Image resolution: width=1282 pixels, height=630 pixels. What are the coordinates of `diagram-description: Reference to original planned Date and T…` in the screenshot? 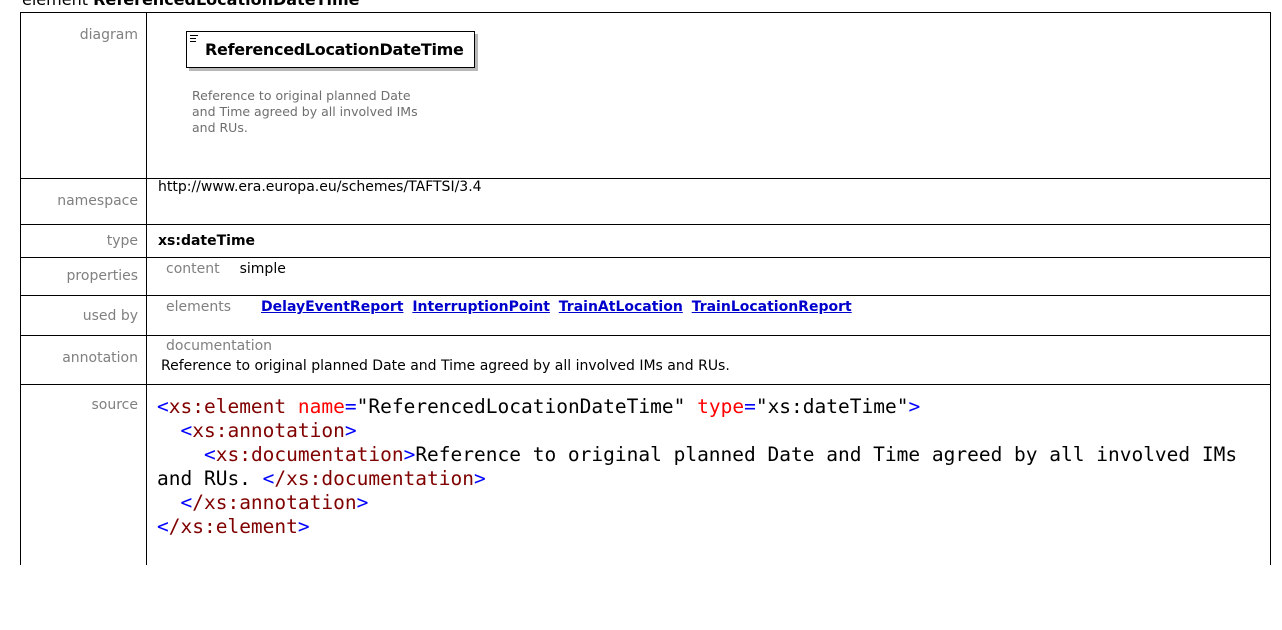 It's located at (305, 111).